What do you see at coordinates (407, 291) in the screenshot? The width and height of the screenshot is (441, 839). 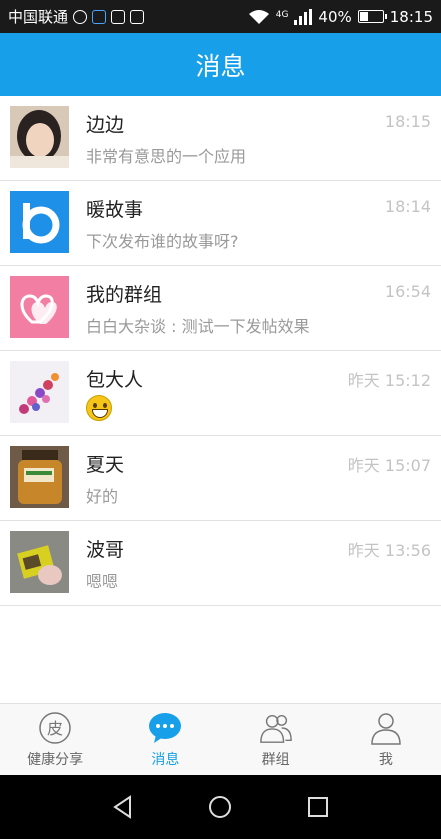 I see `message-time: 16:54` at bounding box center [407, 291].